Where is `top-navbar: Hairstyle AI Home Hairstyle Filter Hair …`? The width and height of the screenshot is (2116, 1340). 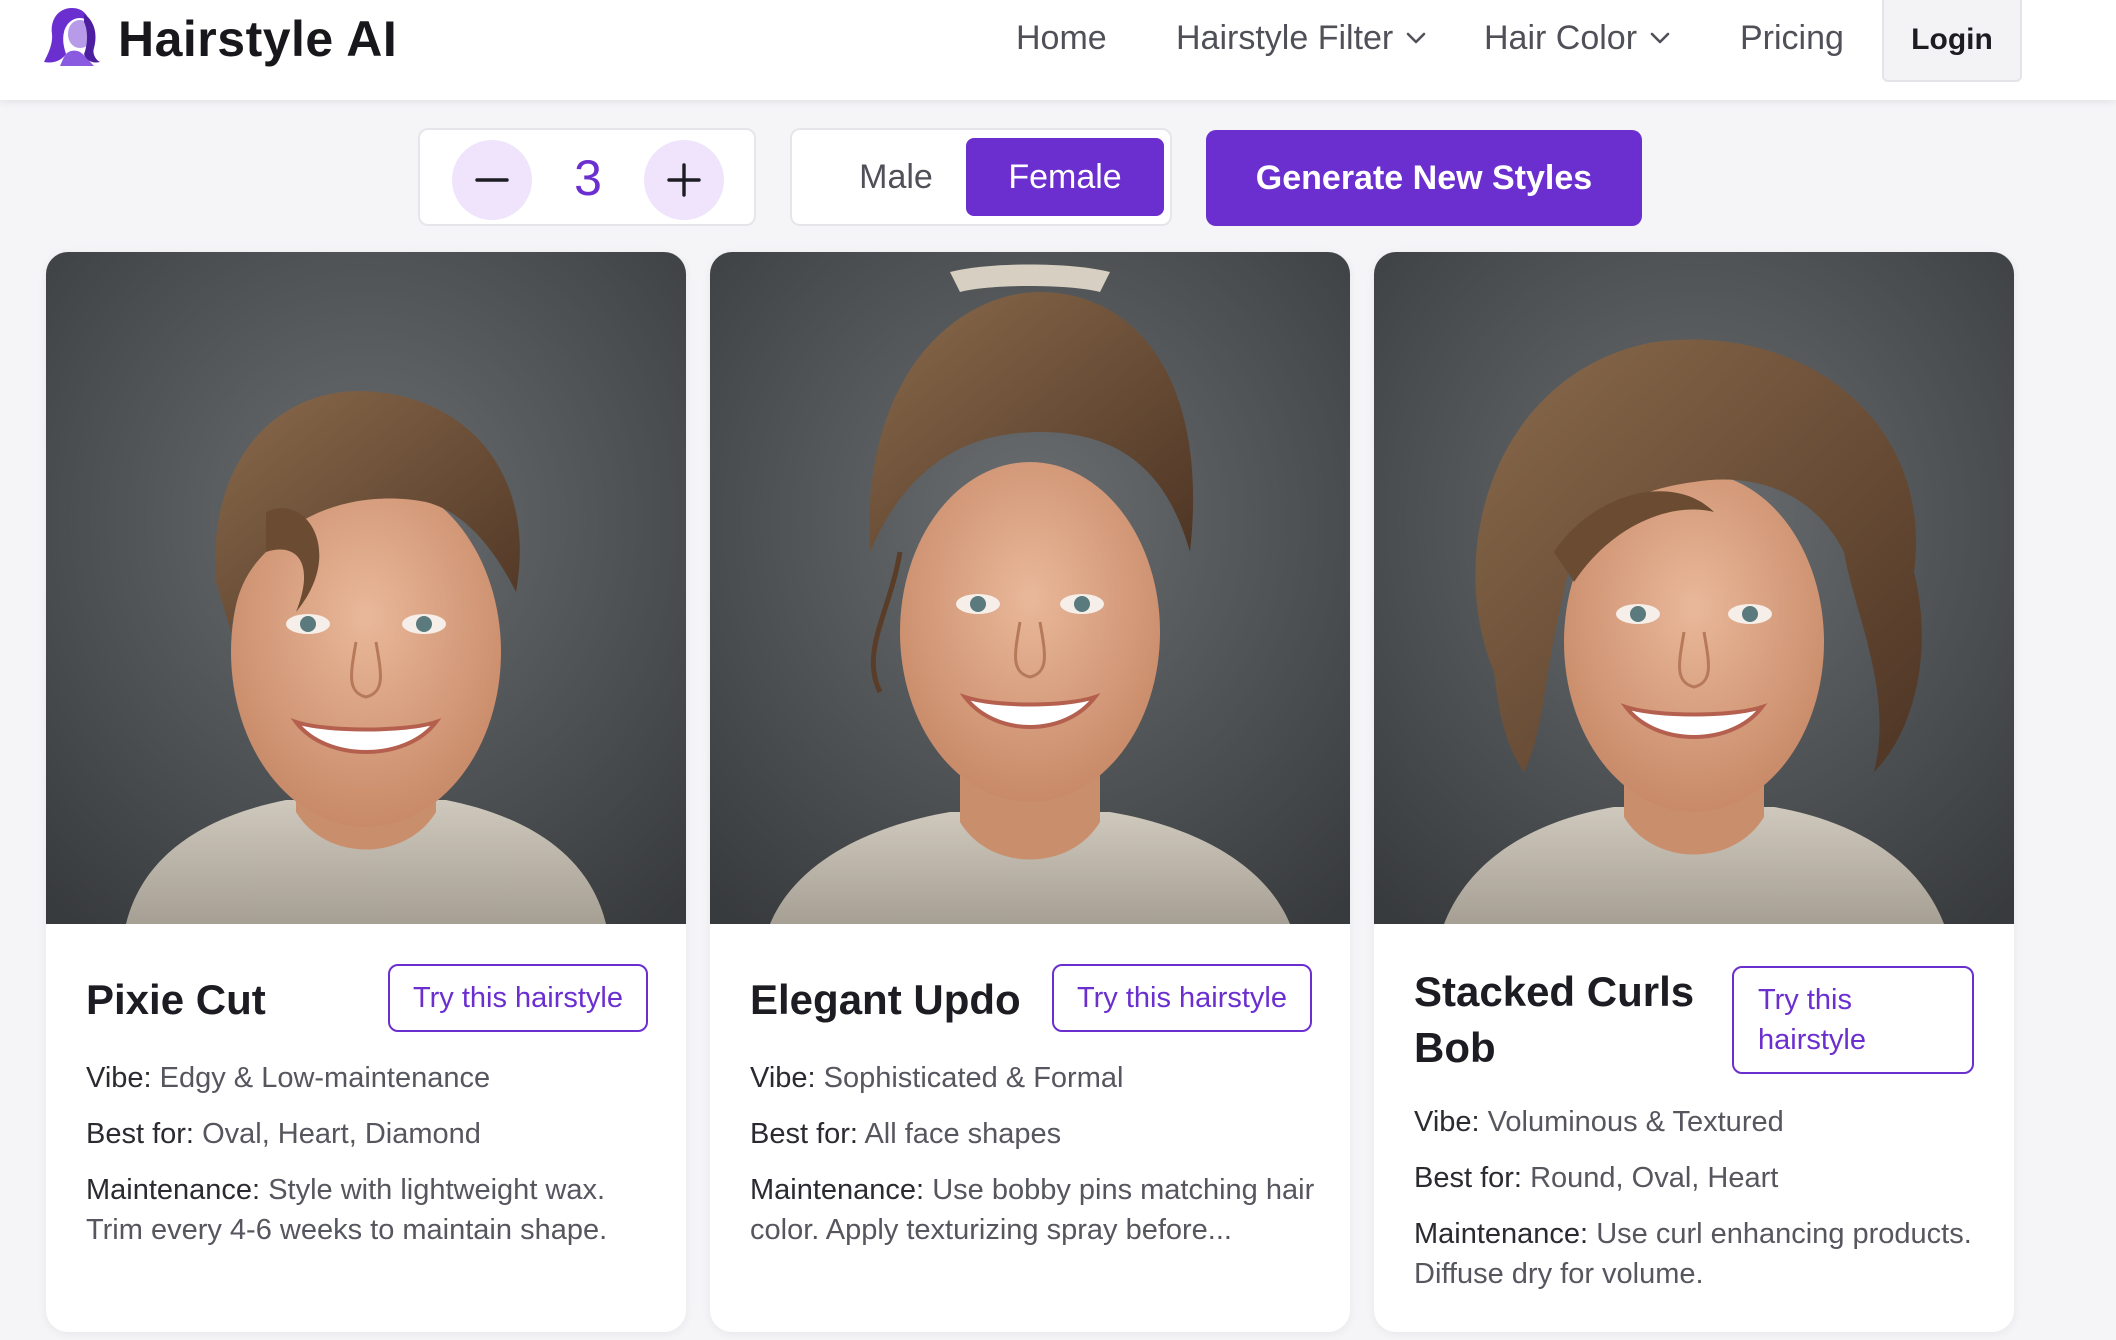 top-navbar: Hairstyle AI Home Hairstyle Filter Hair … is located at coordinates (1058, 50).